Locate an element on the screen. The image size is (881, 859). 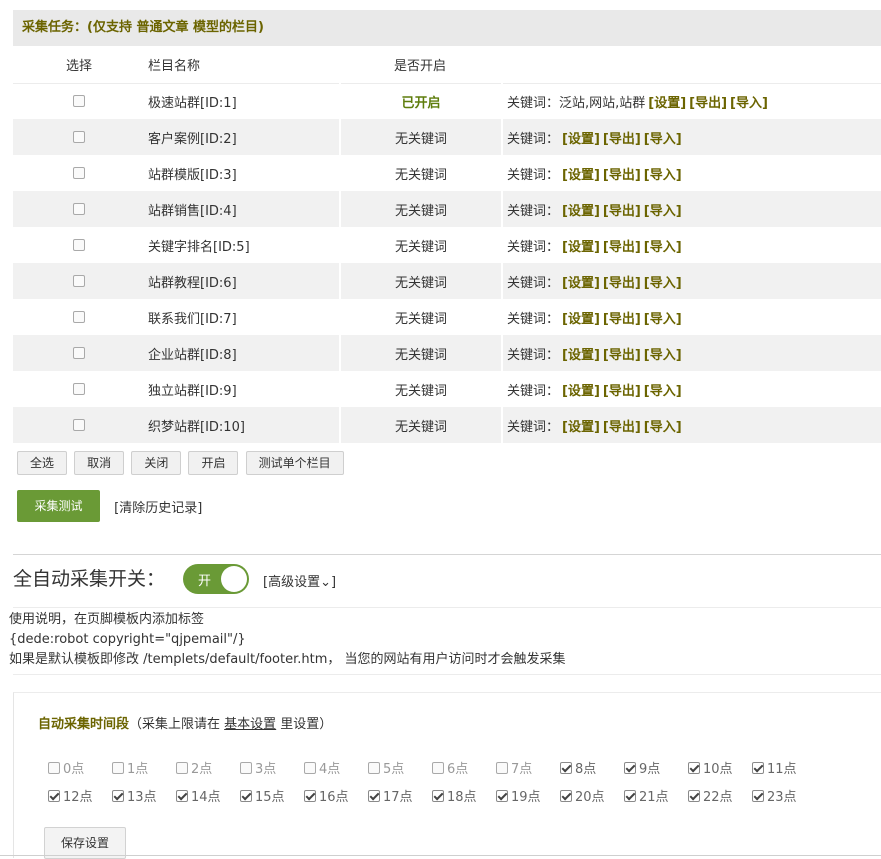
cancel-button: 取消 is located at coordinates (99, 463).